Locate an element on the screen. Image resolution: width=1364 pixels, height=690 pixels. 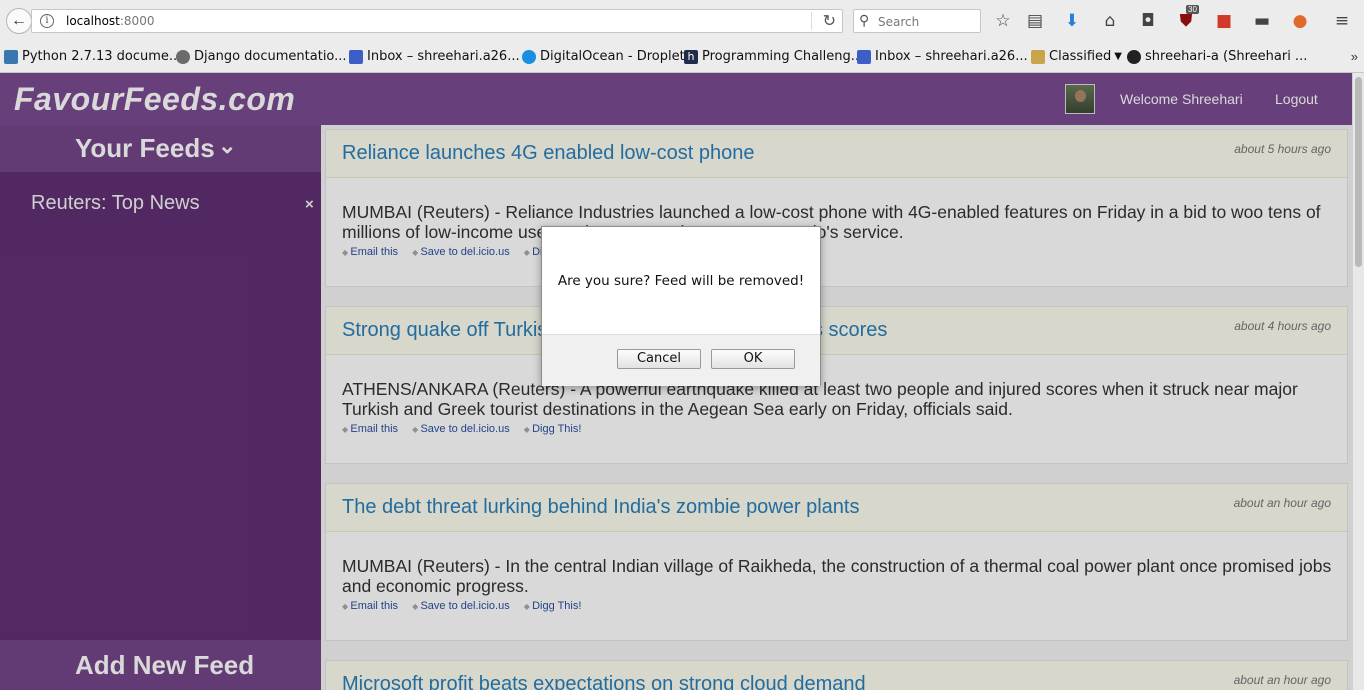
devtools-icon: ▬ is located at coordinates (1262, 21).